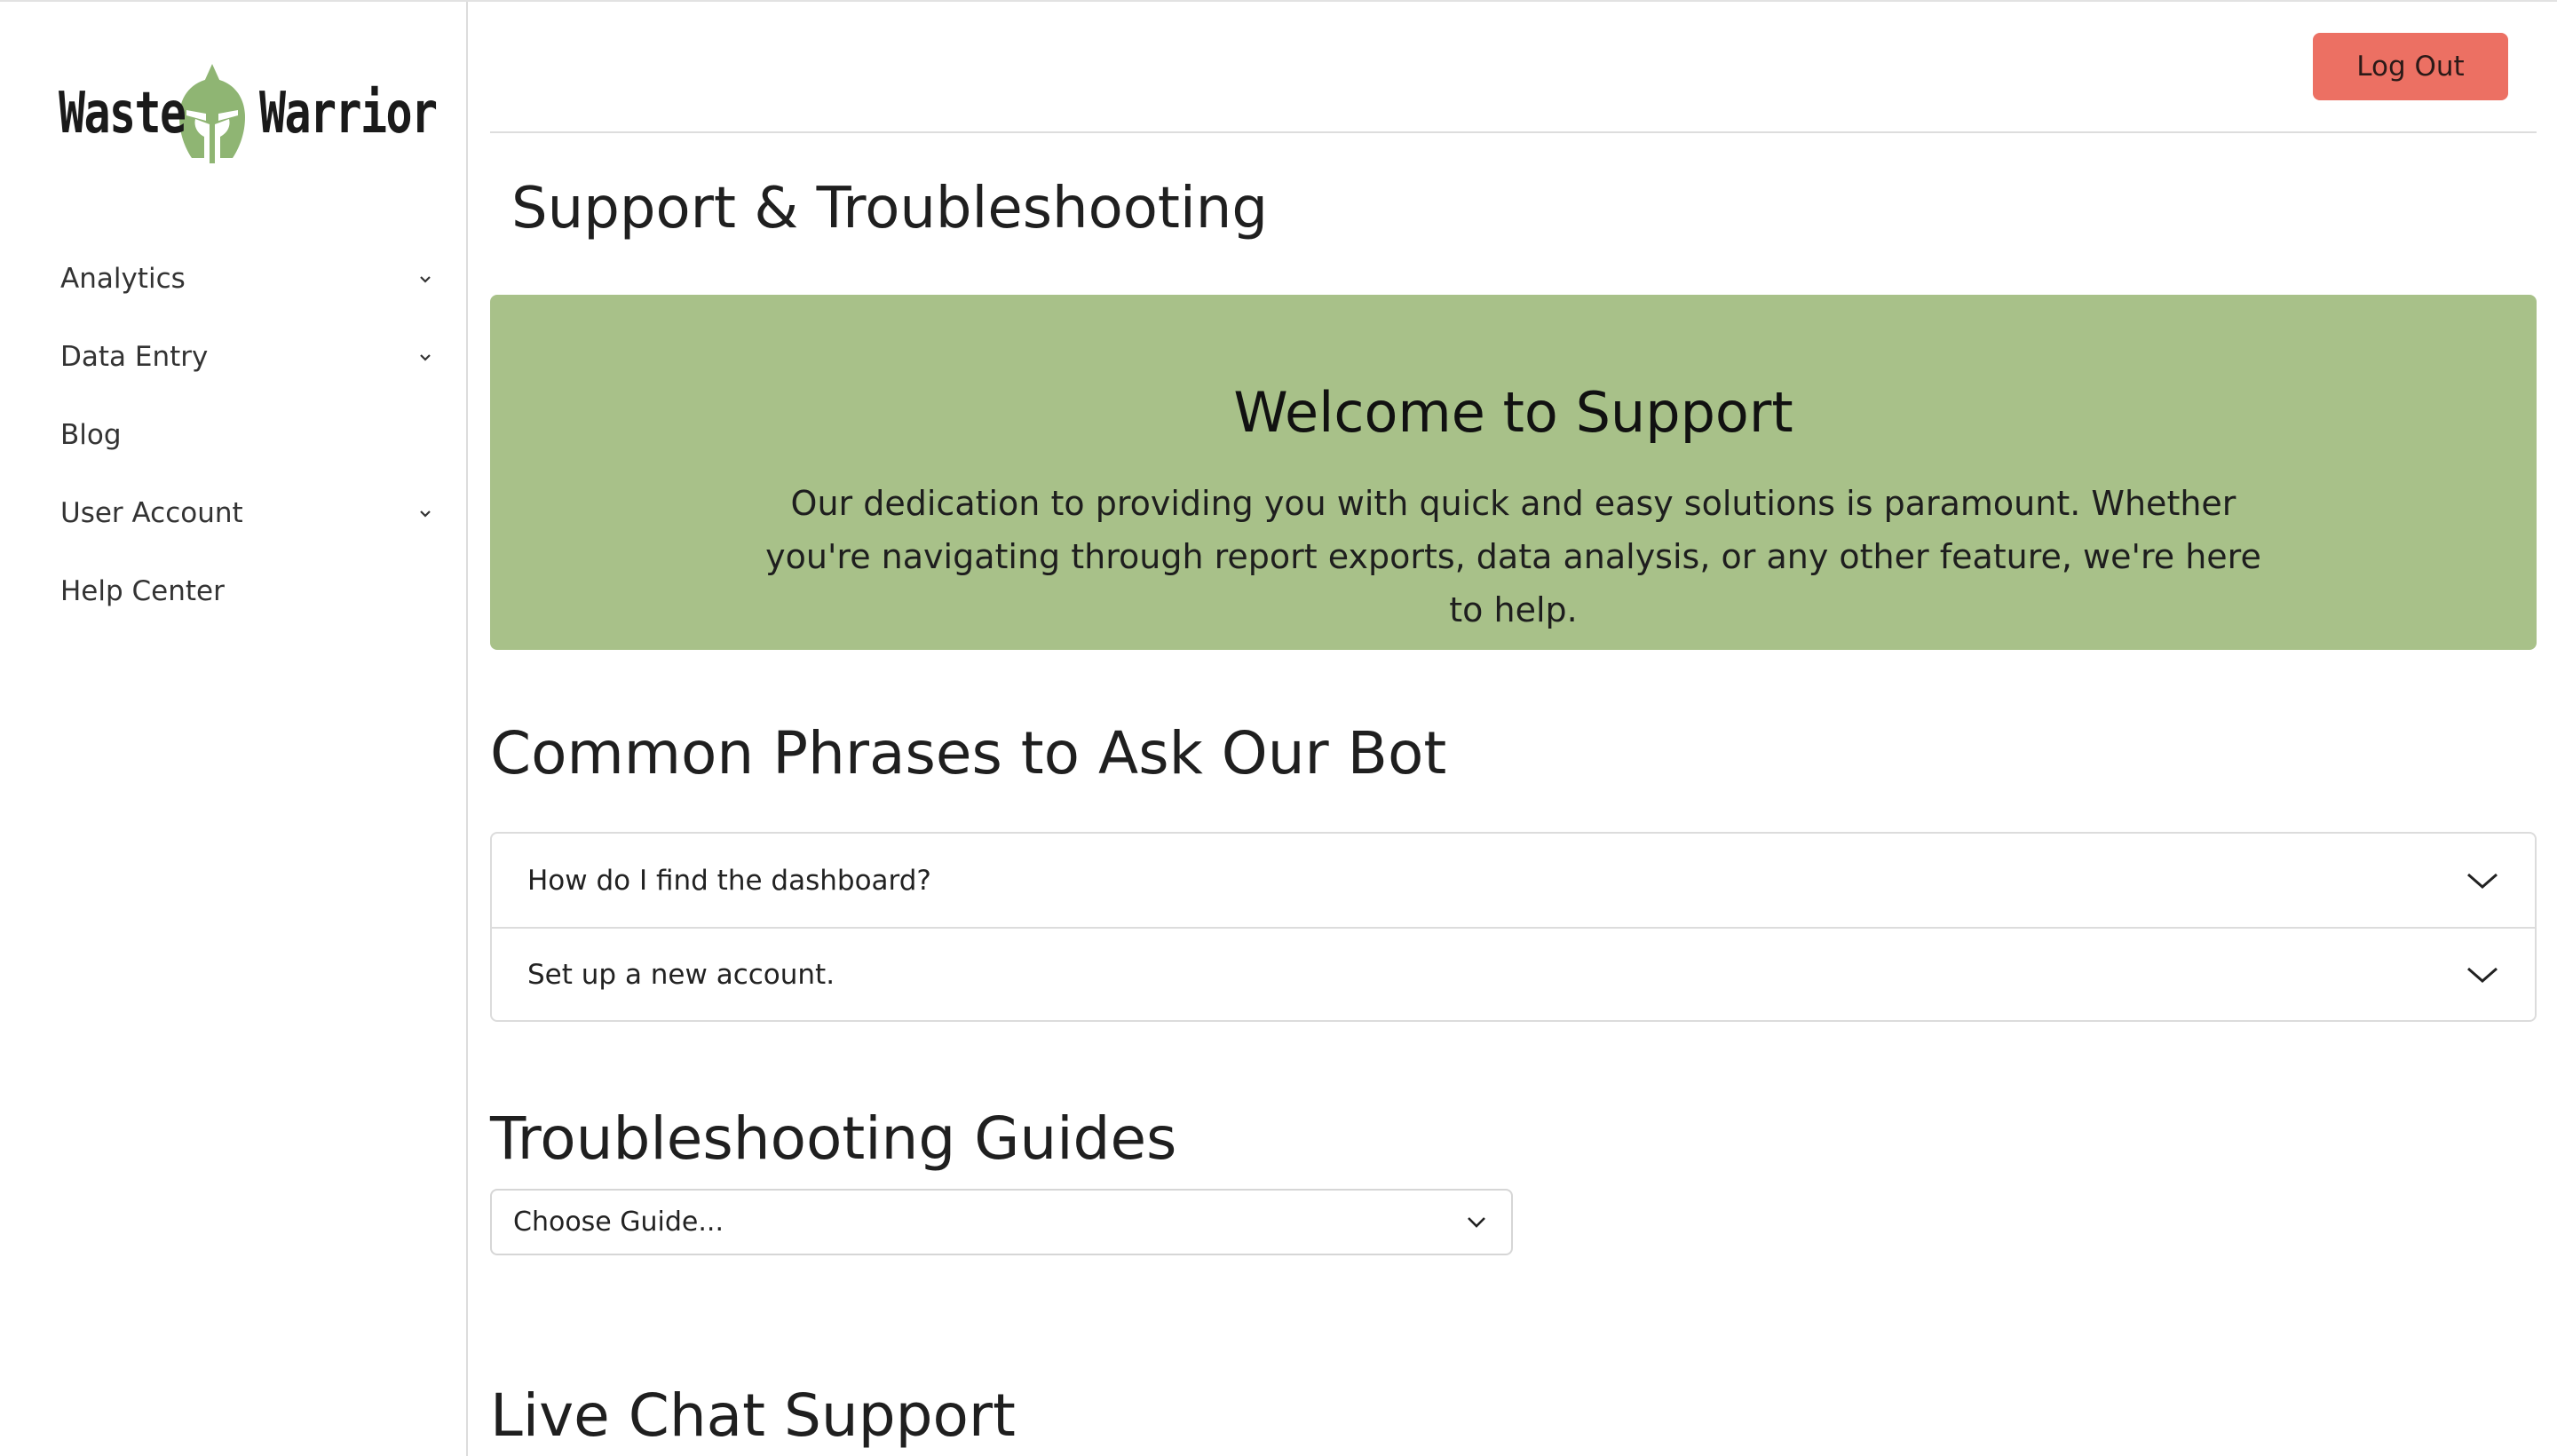 The width and height of the screenshot is (2557, 1456). I want to click on accordion-item: How do I find the dashboard?, so click(1513, 880).